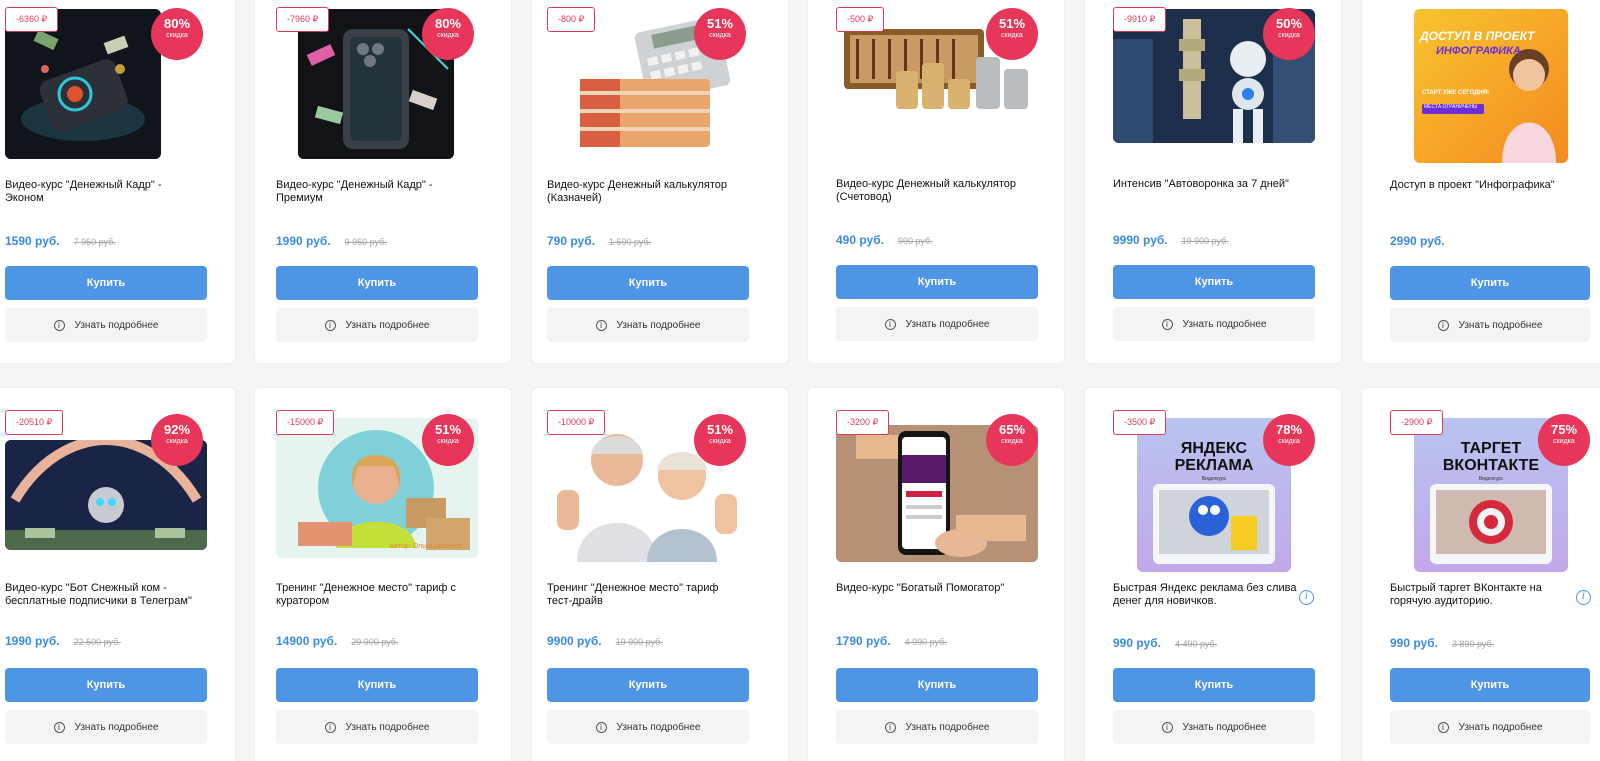 This screenshot has height=761, width=1600. What do you see at coordinates (100, 192) in the screenshot?
I see `product-title: Видео-курс "Денежный Кадр" - Эконом` at bounding box center [100, 192].